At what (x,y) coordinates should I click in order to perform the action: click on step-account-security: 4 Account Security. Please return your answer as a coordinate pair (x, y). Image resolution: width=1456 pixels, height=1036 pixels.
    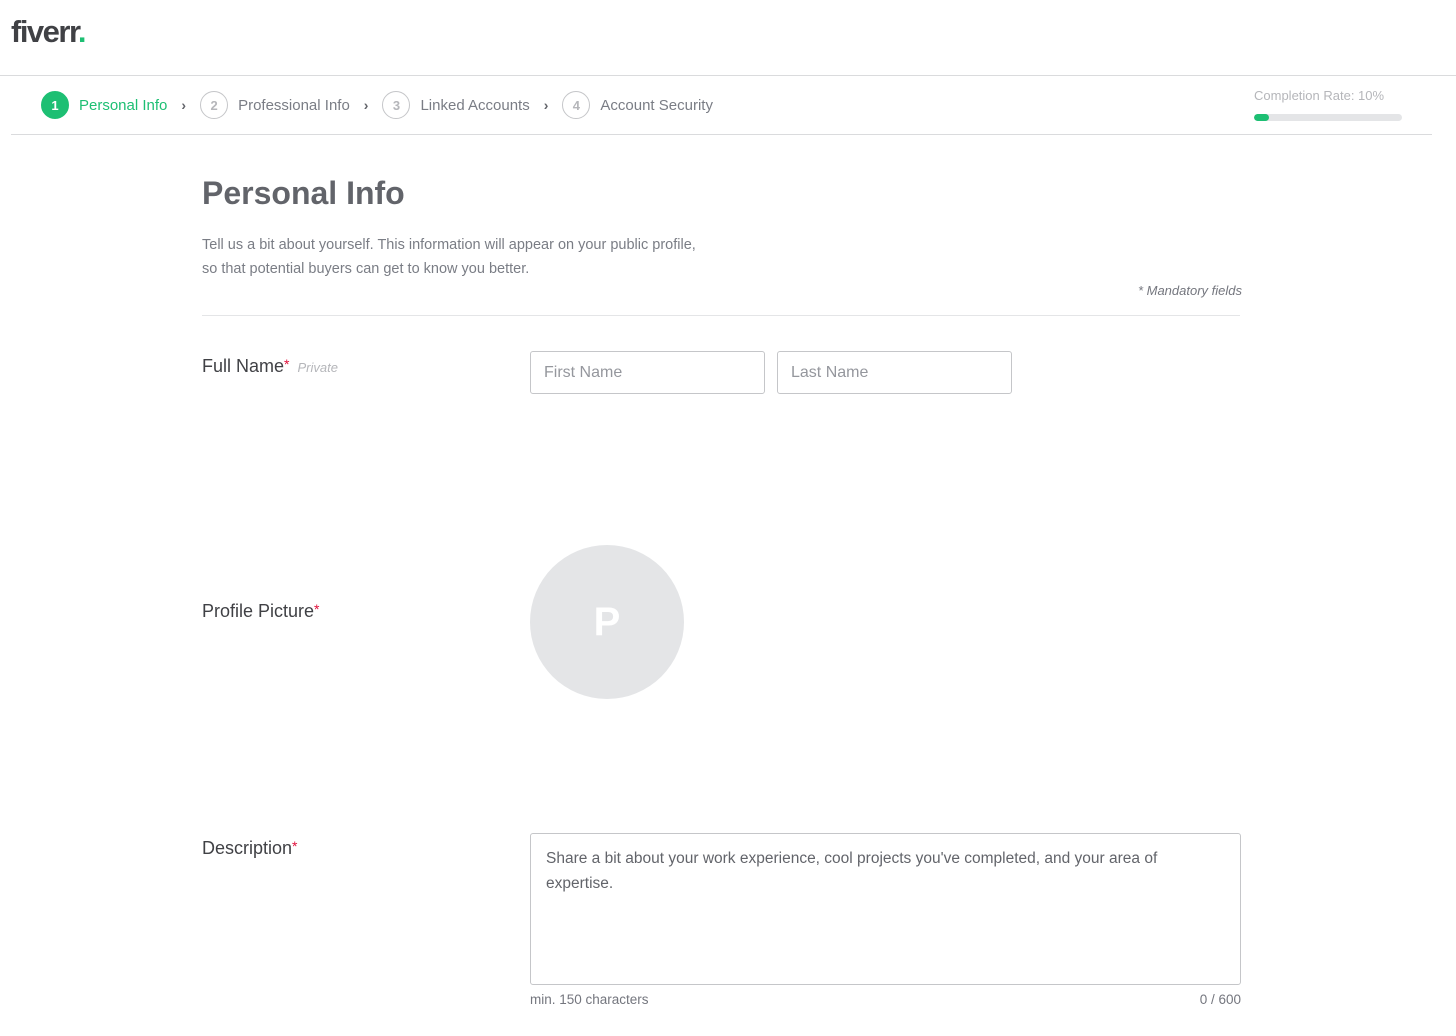
    Looking at the image, I should click on (637, 105).